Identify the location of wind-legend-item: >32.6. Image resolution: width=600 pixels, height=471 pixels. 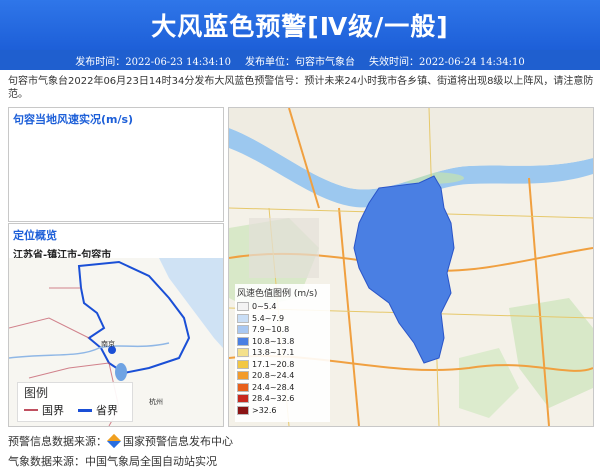
(282, 411).